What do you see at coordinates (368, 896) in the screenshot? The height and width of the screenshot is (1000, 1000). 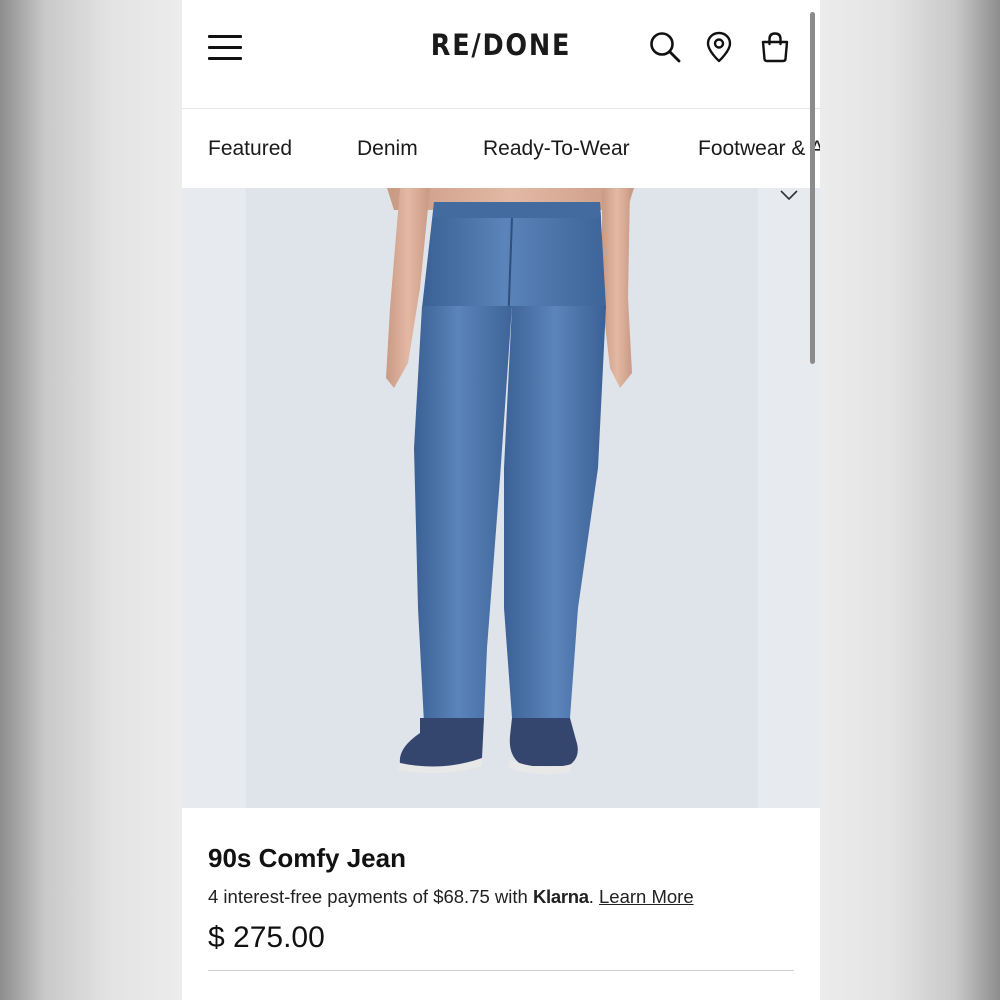 I see `installment-text: 4 interest-free payments of $68.75 with` at bounding box center [368, 896].